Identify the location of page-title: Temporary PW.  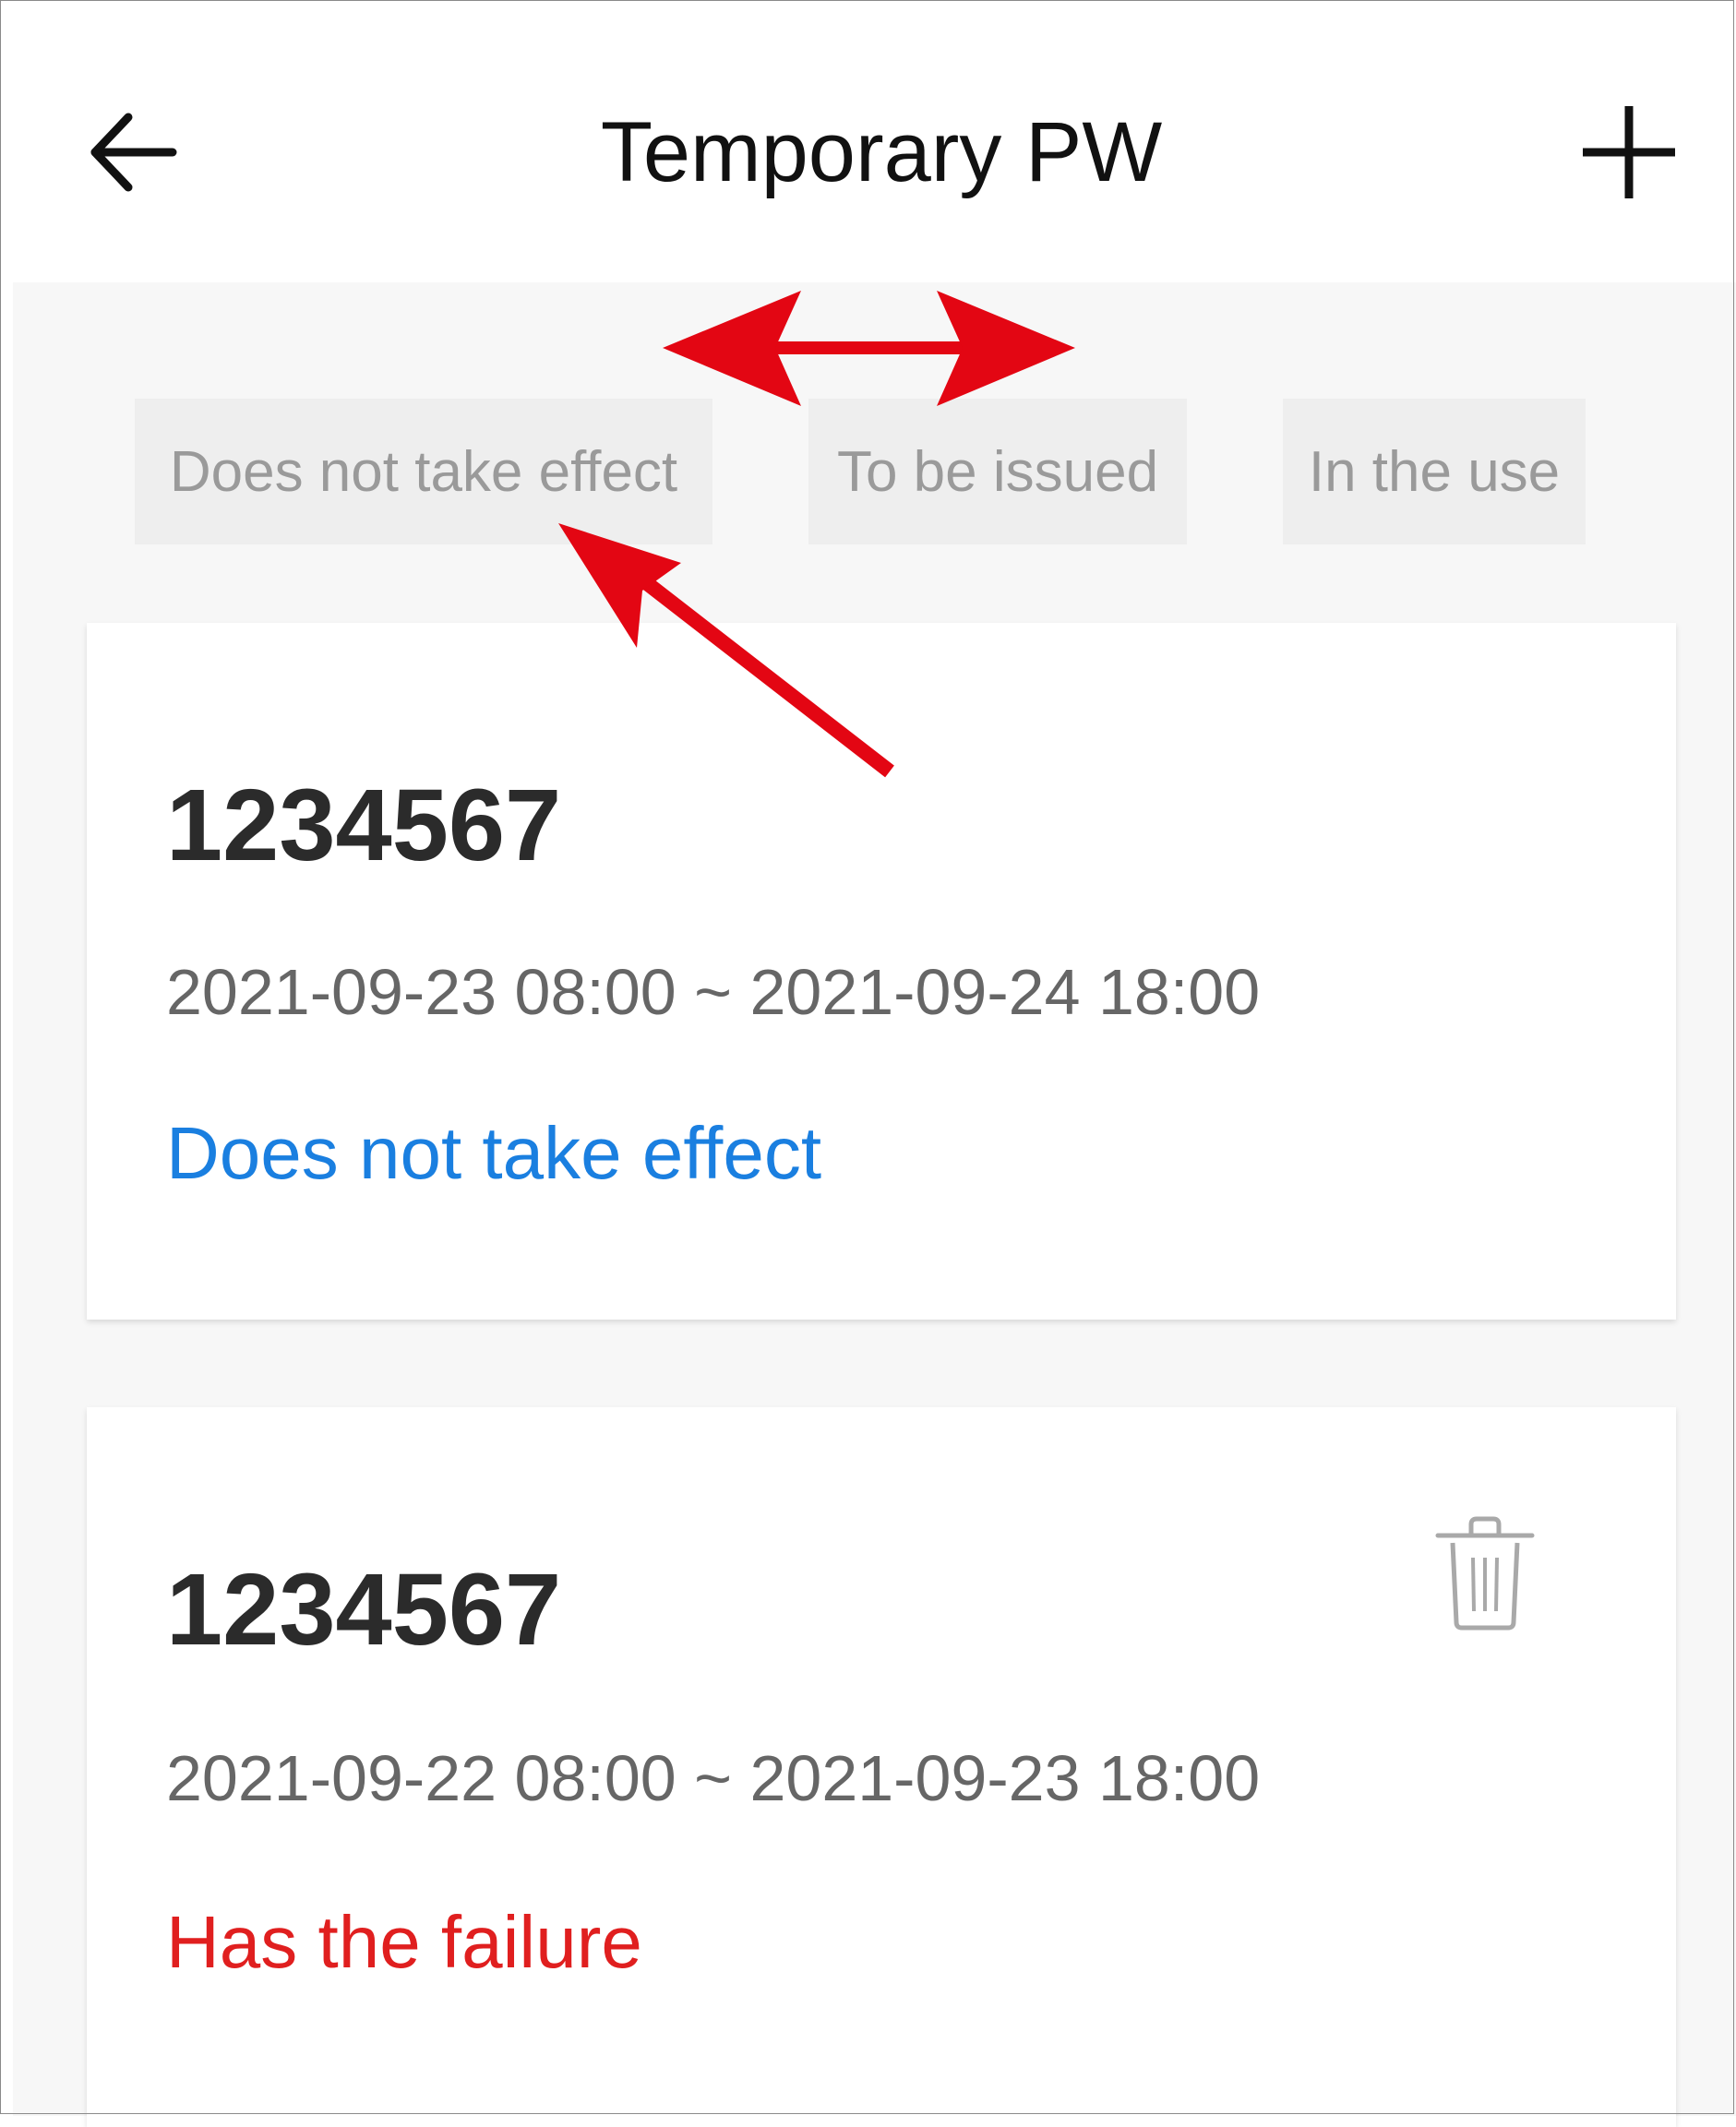
(882, 152).